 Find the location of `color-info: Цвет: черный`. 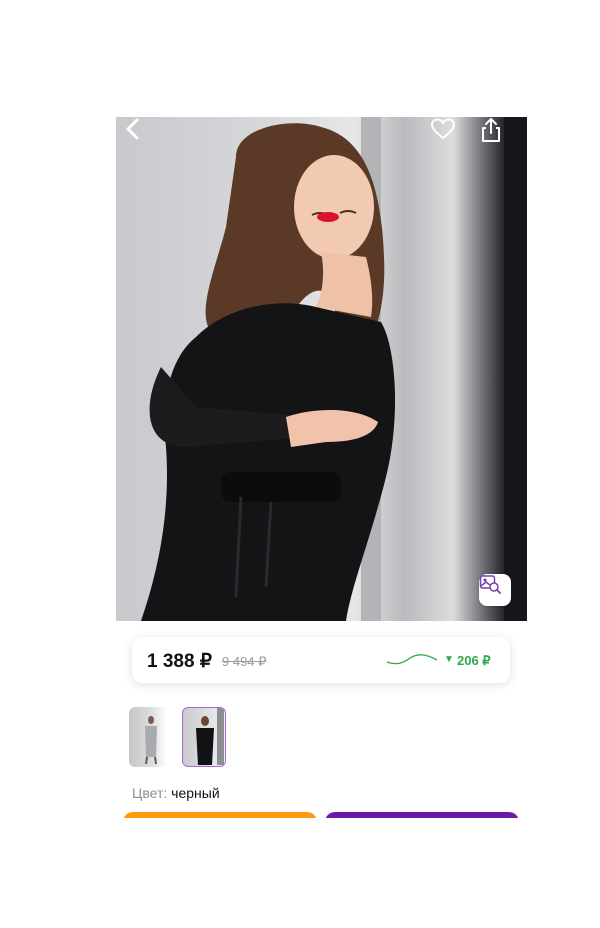

color-info: Цвет: черный is located at coordinates (176, 793).